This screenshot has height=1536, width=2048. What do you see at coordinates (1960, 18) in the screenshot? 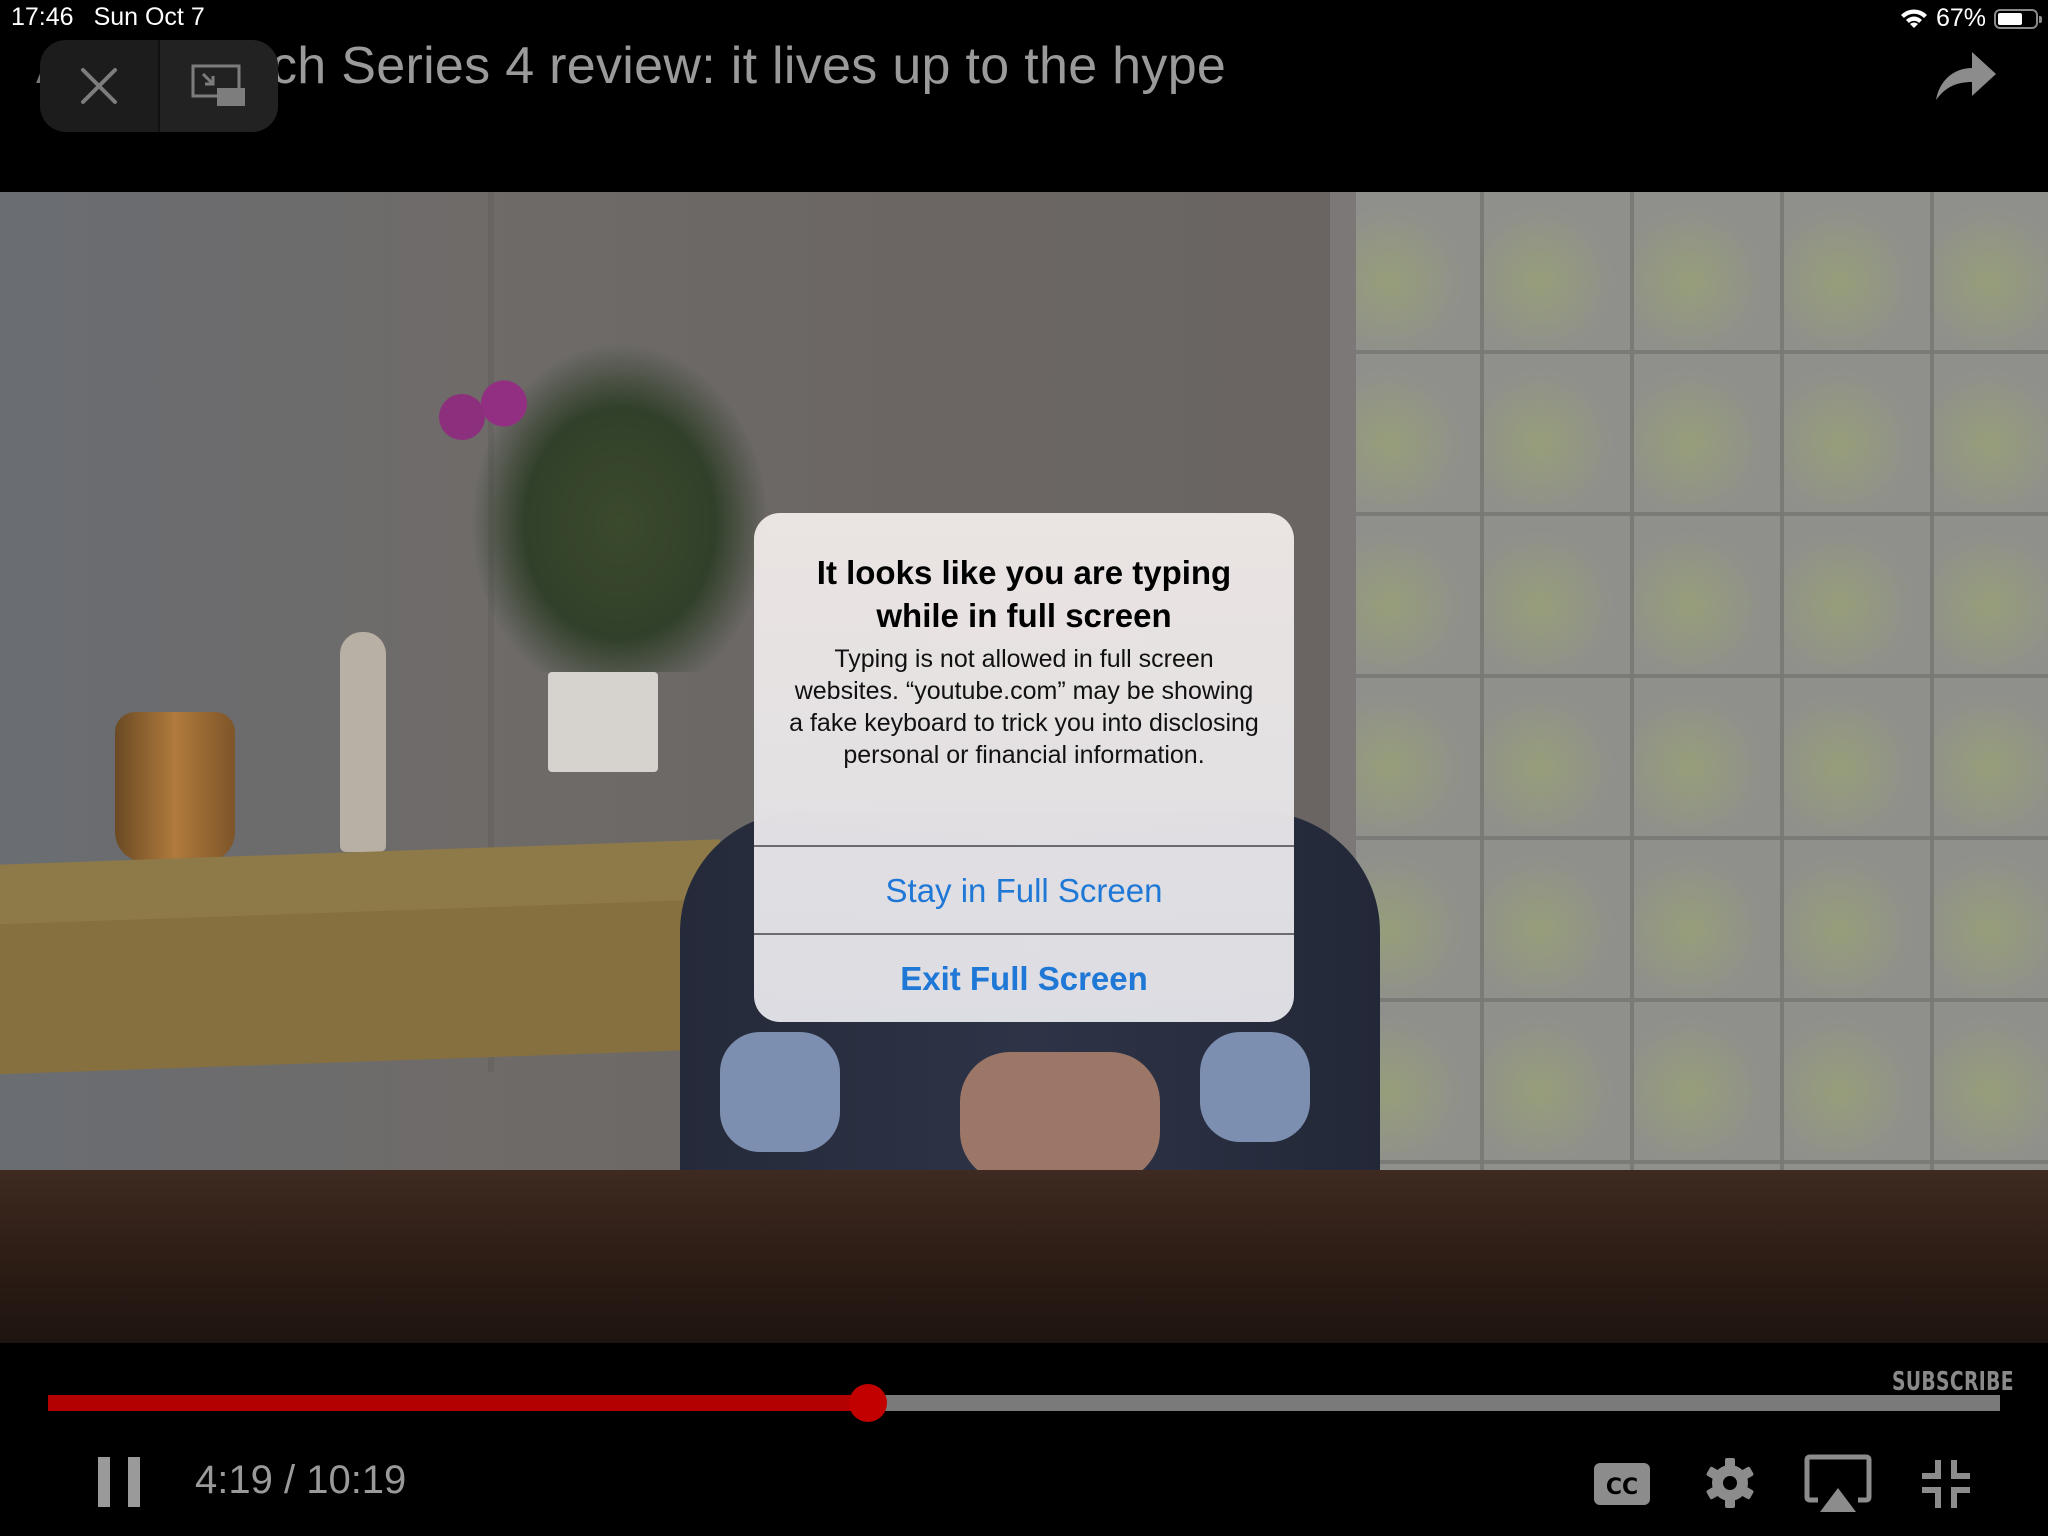
I see `battery-percent: 67%` at bounding box center [1960, 18].